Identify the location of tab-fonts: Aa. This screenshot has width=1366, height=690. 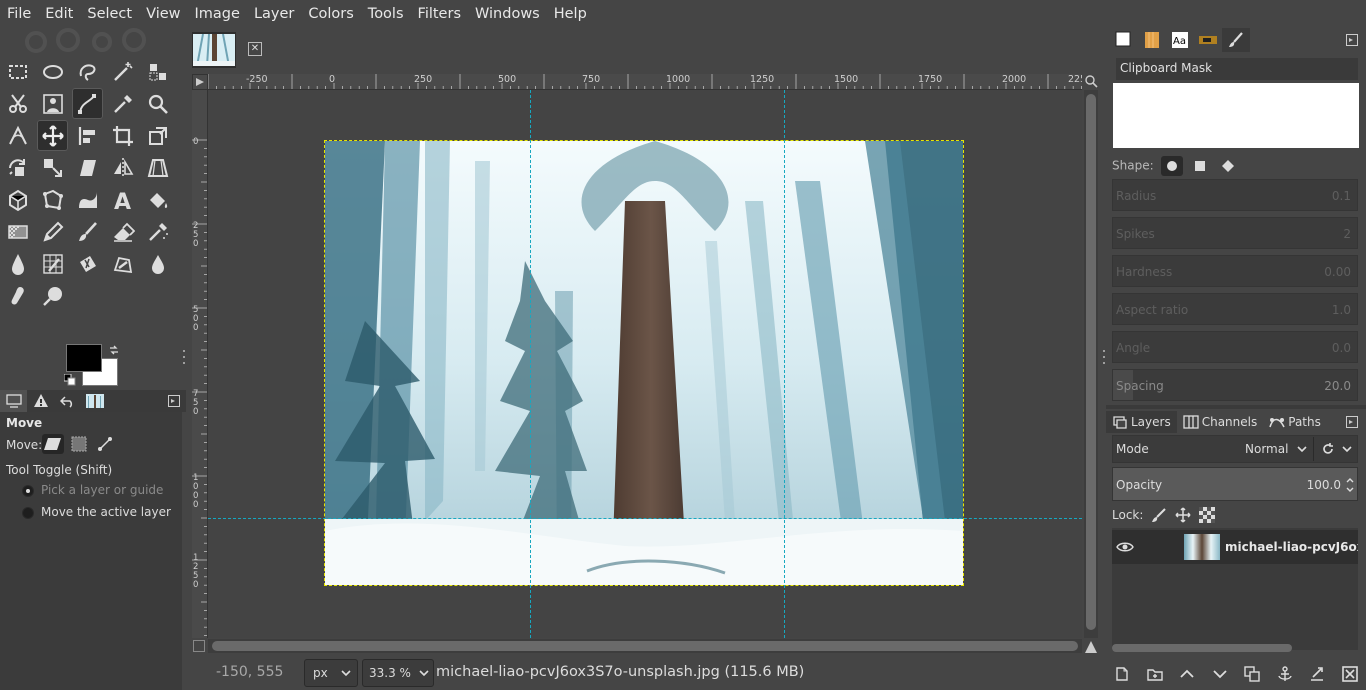
(1180, 40).